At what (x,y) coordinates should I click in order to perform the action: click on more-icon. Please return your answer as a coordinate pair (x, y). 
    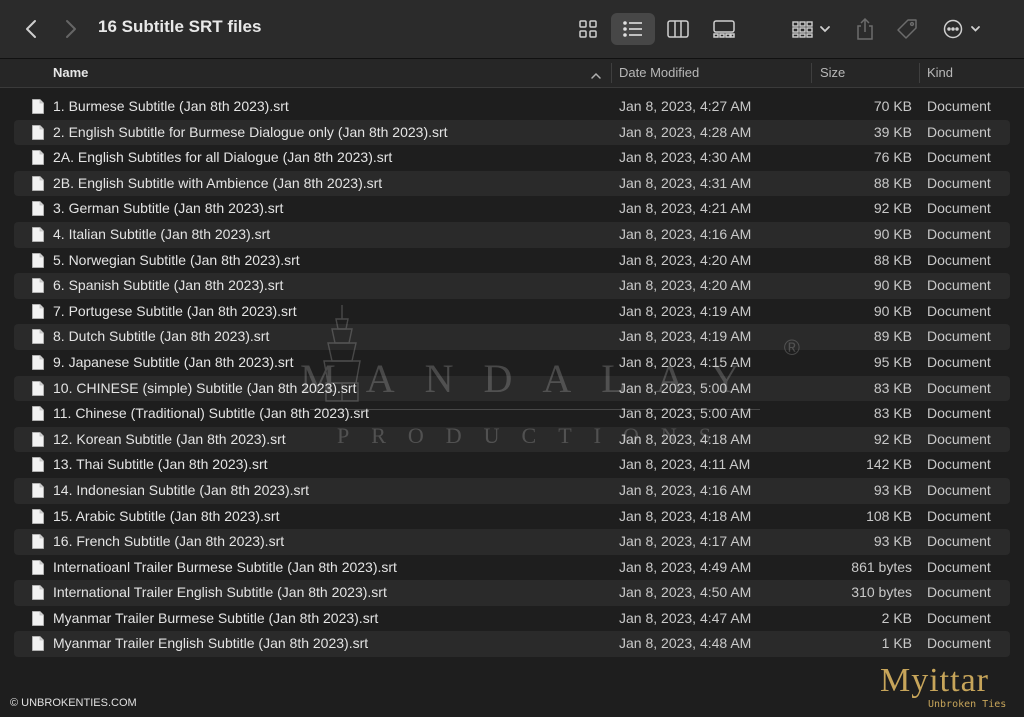
    Looking at the image, I should click on (963, 29).